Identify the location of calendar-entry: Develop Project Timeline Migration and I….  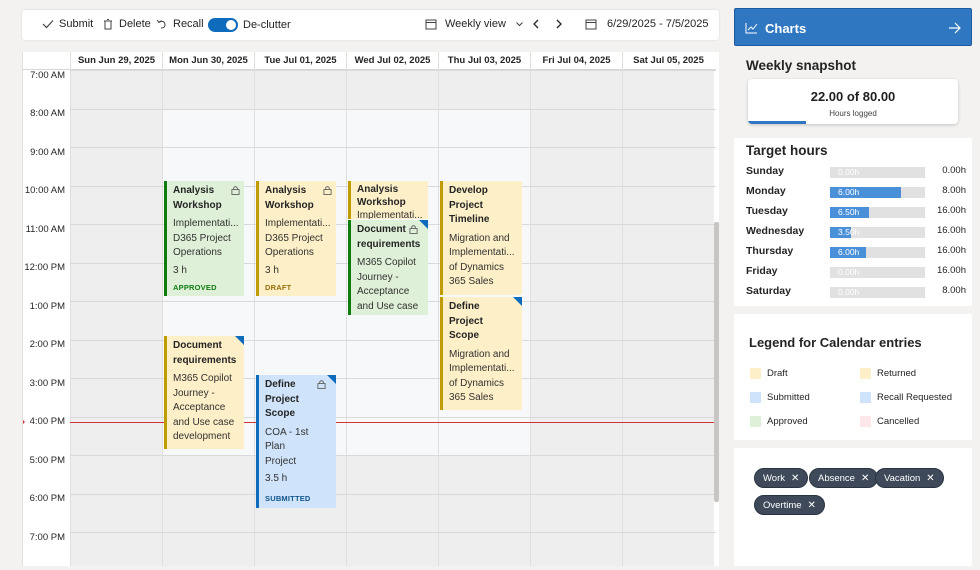
(481, 238).